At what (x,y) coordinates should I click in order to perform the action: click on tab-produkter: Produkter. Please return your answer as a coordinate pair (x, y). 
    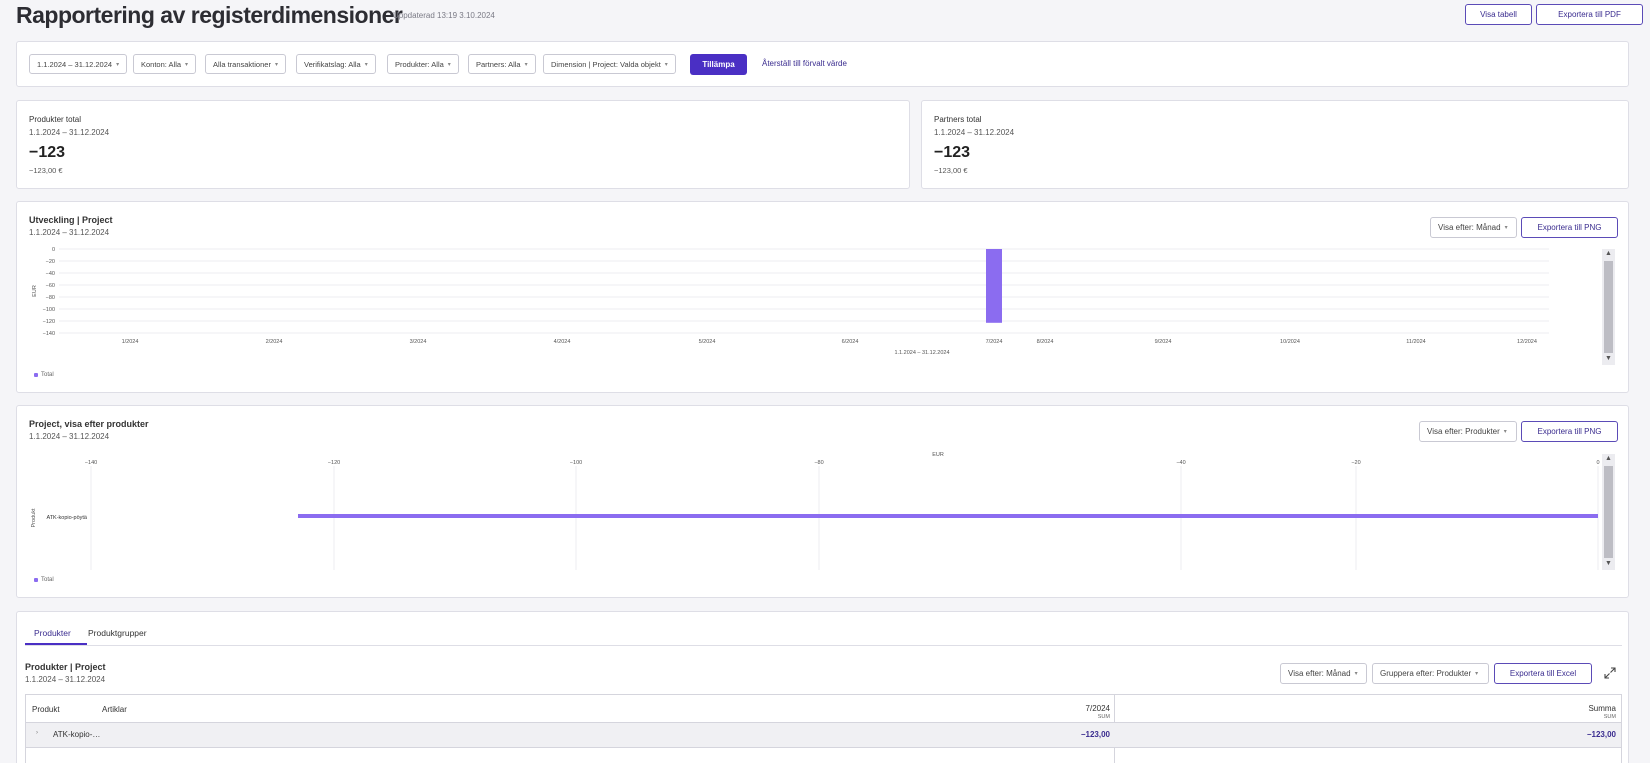
    Looking at the image, I should click on (52, 633).